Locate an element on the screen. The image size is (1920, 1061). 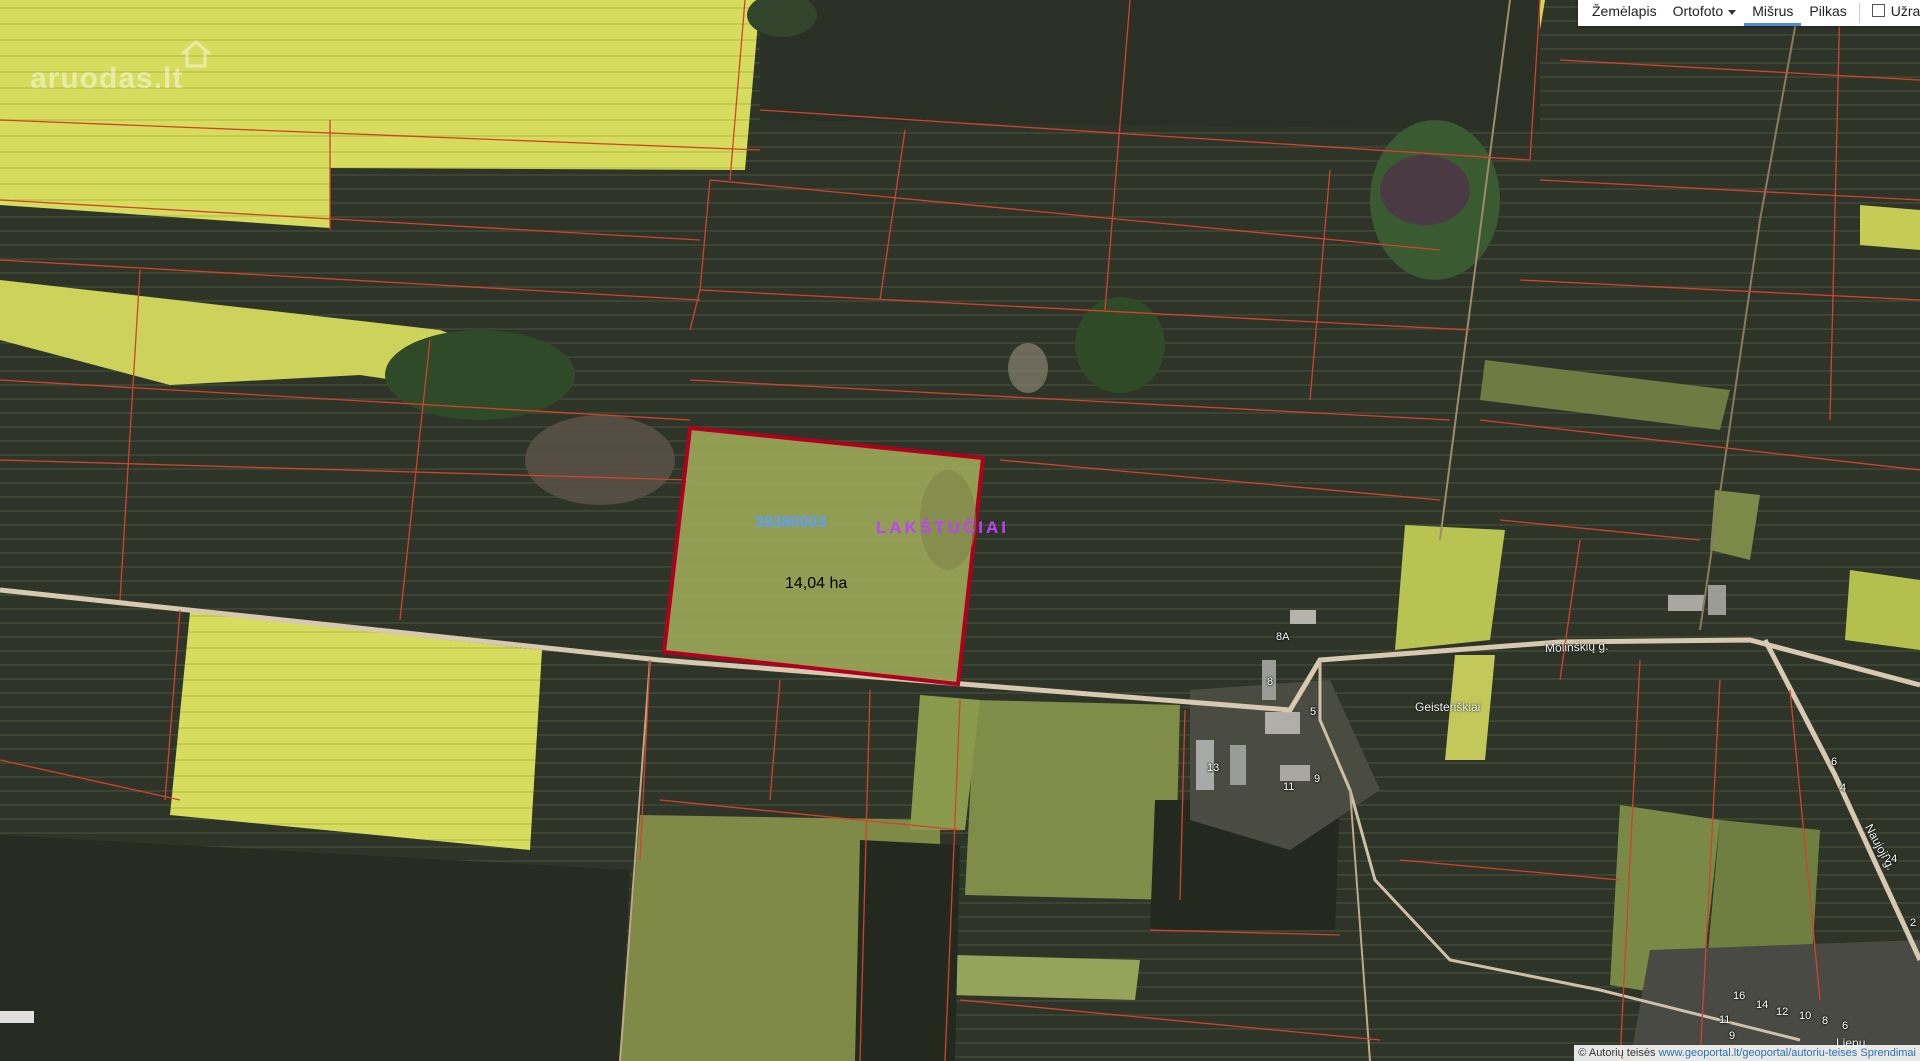
map-type-ortofoto-label: Ortofoto is located at coordinates (1698, 11).